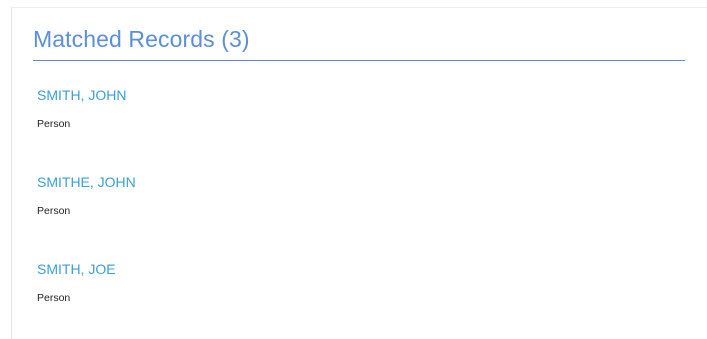  What do you see at coordinates (141, 39) in the screenshot?
I see `matched-records-title: Matched Records (3)` at bounding box center [141, 39].